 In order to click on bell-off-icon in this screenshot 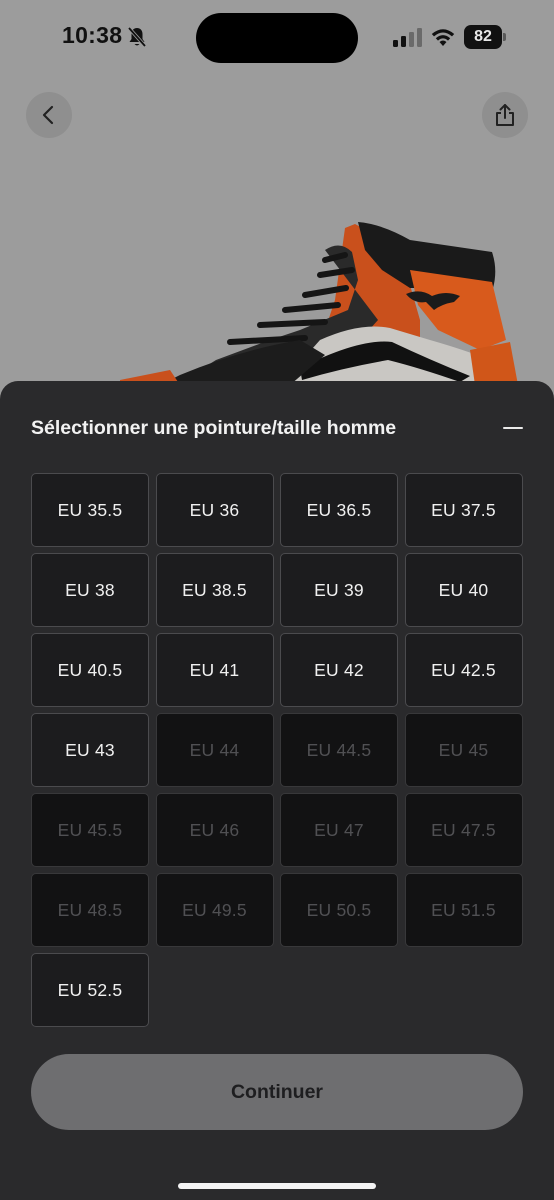, I will do `click(137, 37)`.